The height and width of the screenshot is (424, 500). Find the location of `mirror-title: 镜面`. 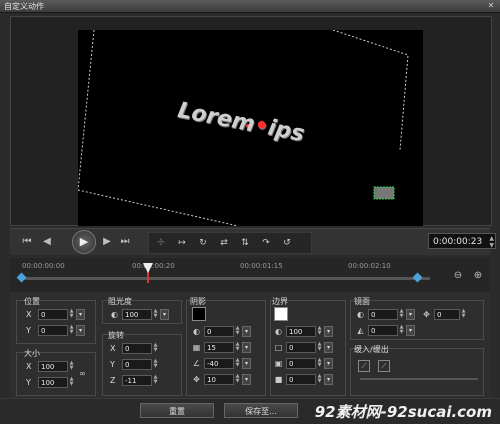

mirror-title: 镜面 is located at coordinates (362, 301).